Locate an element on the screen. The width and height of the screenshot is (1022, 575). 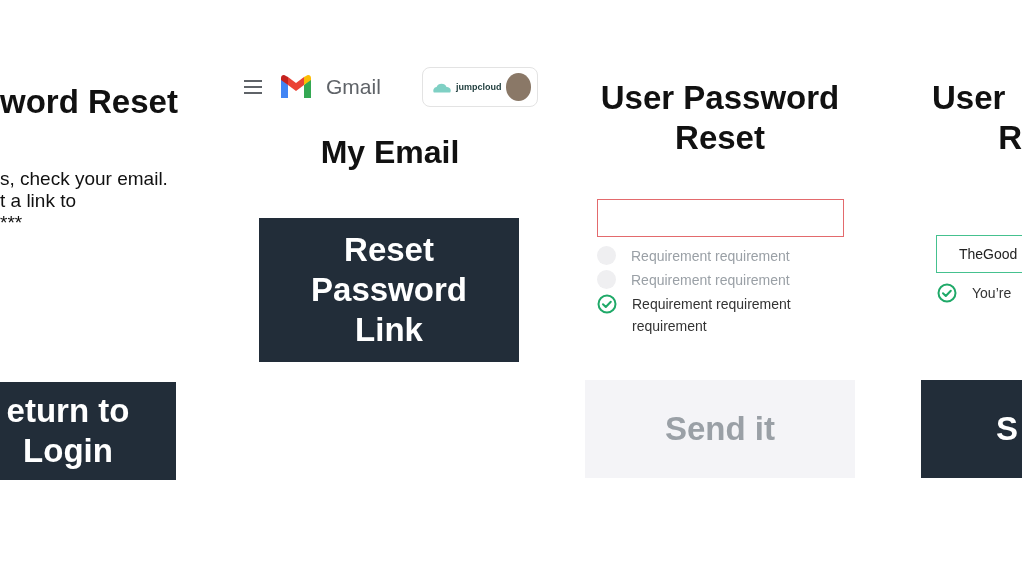
cloud-logo-icon is located at coordinates (442, 87).